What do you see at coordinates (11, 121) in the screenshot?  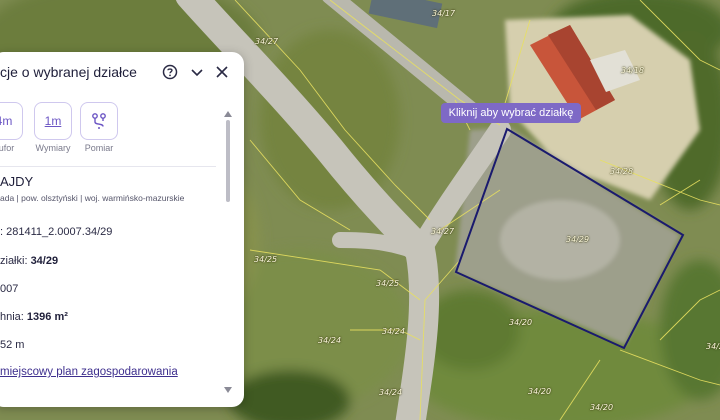 I see `buffer-value: 4m` at bounding box center [11, 121].